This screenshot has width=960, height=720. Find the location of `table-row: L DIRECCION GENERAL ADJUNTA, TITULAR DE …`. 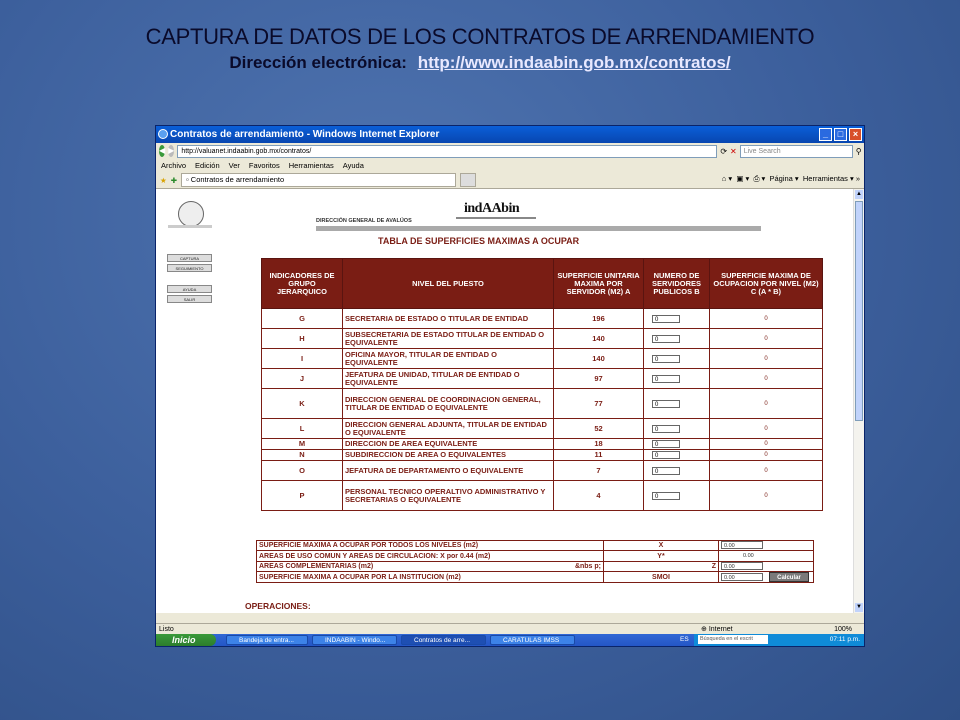

table-row: L DIRECCION GENERAL ADJUNTA, TITULAR DE … is located at coordinates (542, 428).